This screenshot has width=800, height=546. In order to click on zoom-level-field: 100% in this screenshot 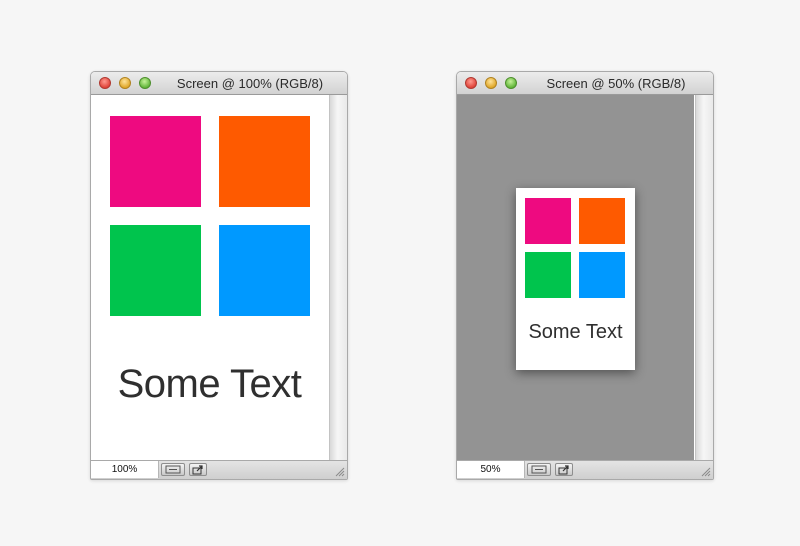, I will do `click(125, 469)`.